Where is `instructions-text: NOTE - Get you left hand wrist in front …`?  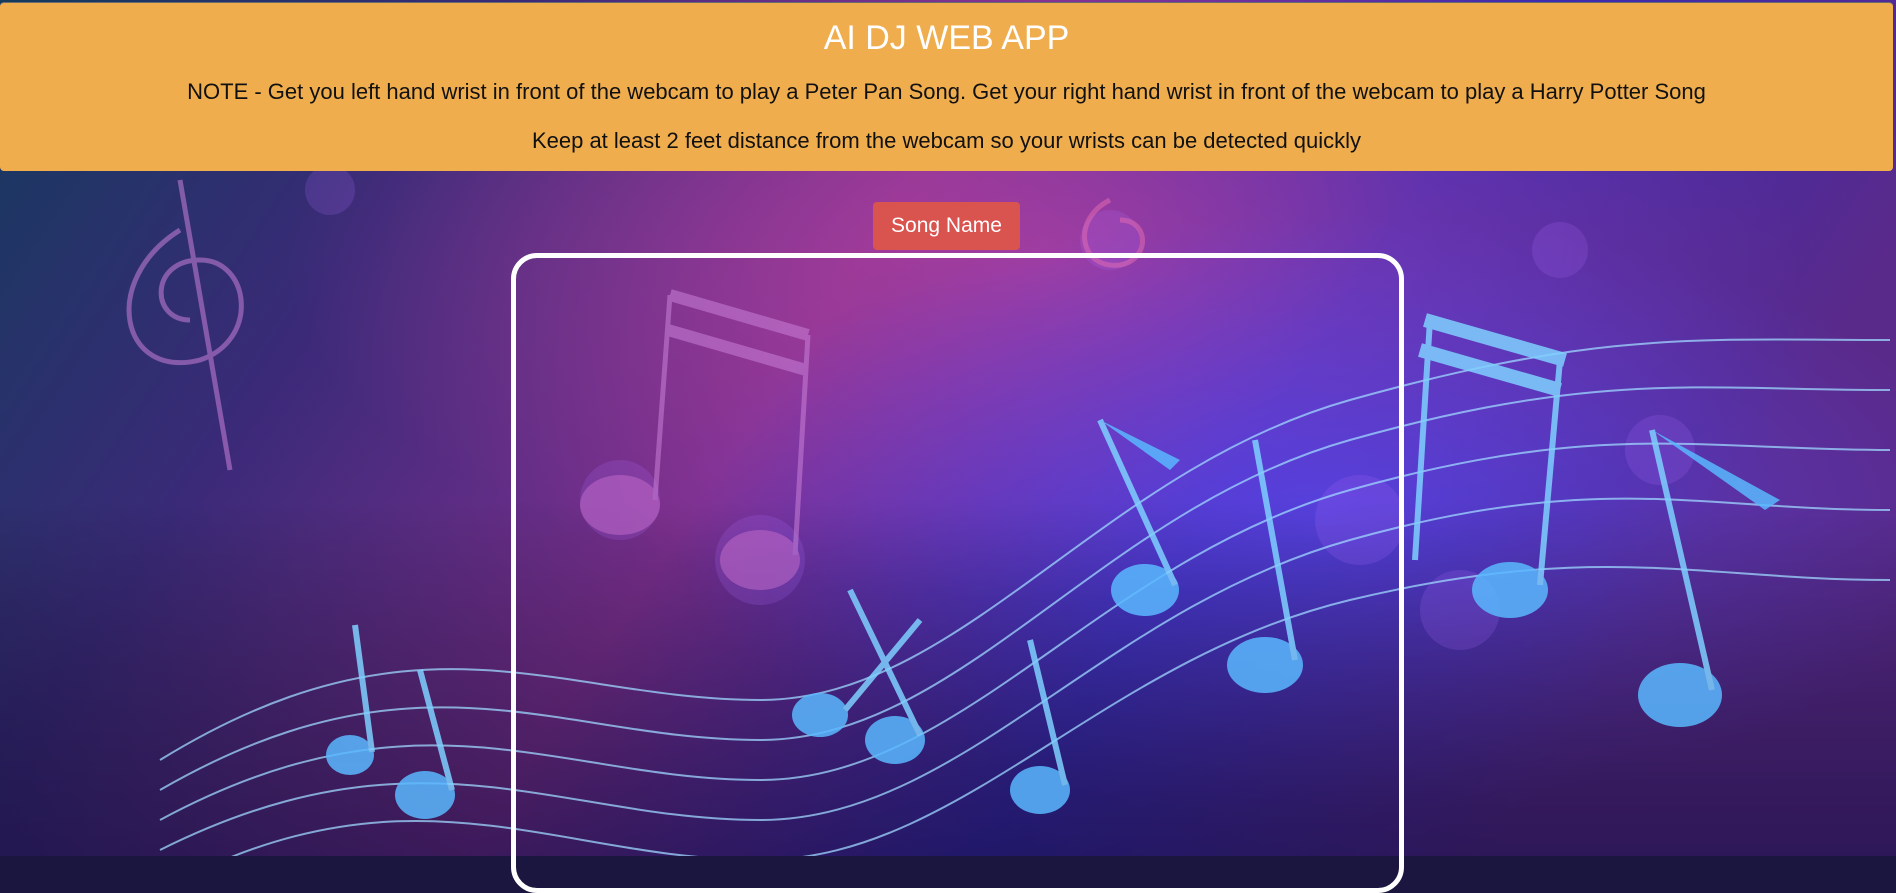 instructions-text: NOTE - Get you left hand wrist in front … is located at coordinates (946, 91).